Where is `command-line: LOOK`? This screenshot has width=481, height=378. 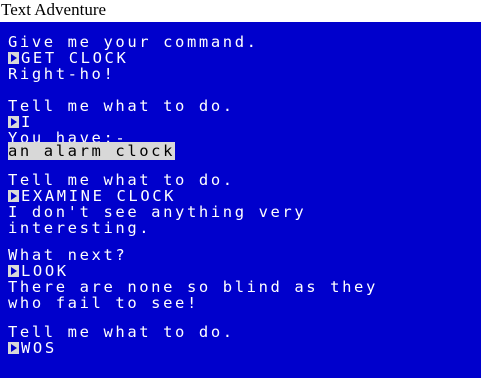 command-line: LOOK is located at coordinates (38, 271).